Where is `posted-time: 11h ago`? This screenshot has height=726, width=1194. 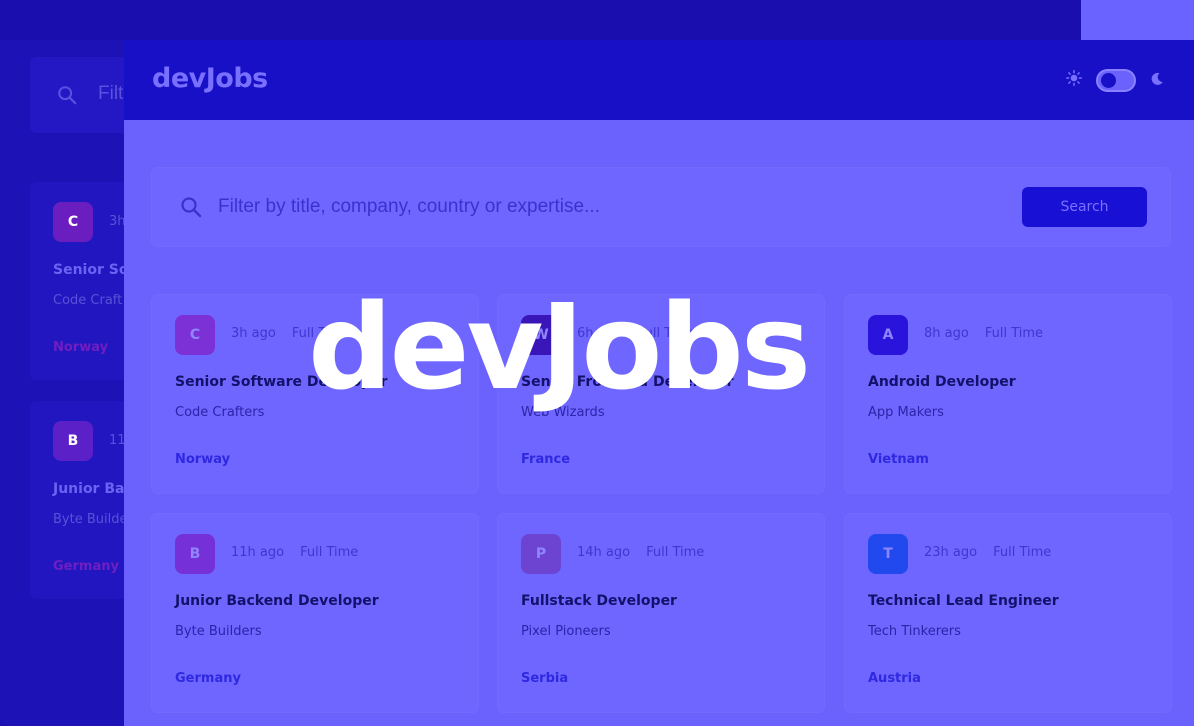
posted-time: 11h ago is located at coordinates (258, 552).